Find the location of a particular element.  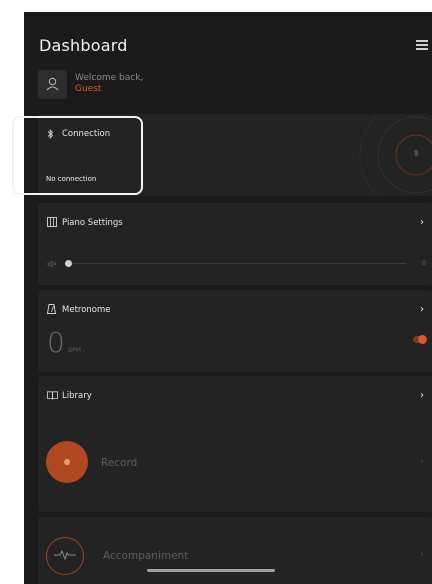

accompaniment-label: Accompaniment is located at coordinates (146, 556).